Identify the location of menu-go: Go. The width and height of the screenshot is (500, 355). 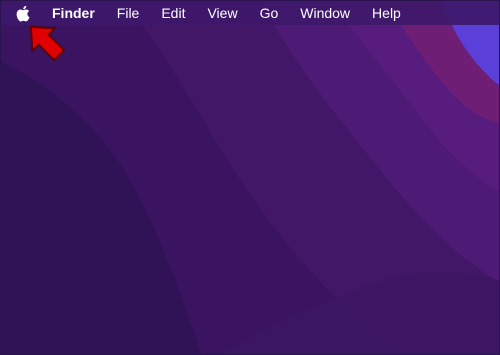
(269, 13).